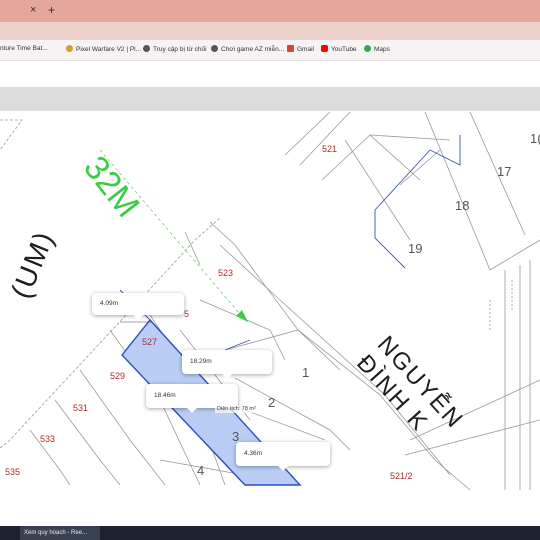 The height and width of the screenshot is (540, 540). Describe the element at coordinates (270, 31) in the screenshot. I see `address-bar` at that location.